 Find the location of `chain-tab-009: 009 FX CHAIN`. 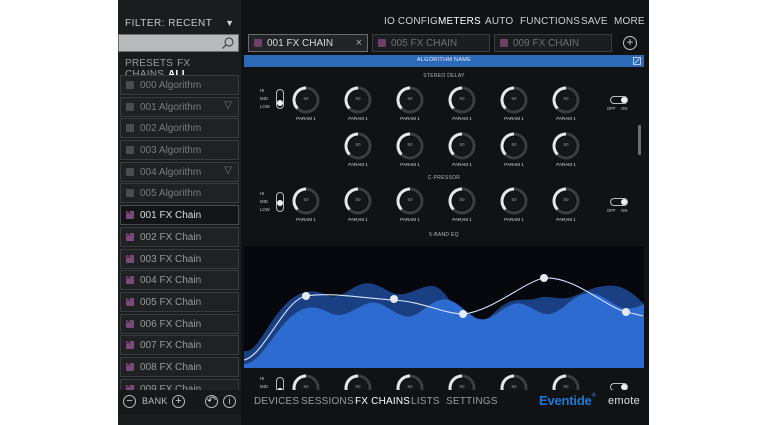

chain-tab-009: 009 FX CHAIN is located at coordinates (553, 43).